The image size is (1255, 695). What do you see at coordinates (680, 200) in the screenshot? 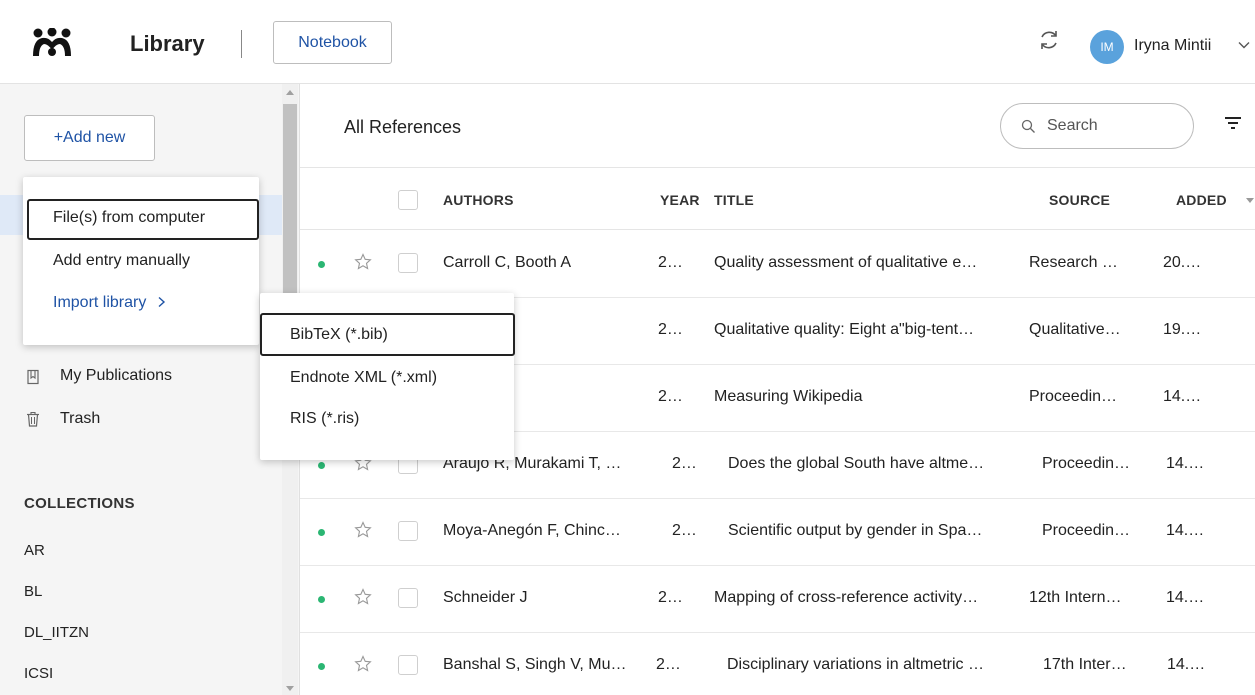
I see `column-year: YEAR` at bounding box center [680, 200].